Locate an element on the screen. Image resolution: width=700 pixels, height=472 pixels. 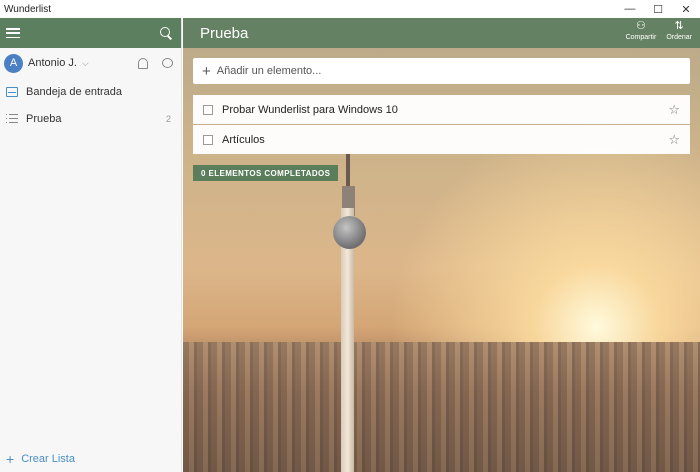
app-title: Wunderlist is located at coordinates (28, 9).